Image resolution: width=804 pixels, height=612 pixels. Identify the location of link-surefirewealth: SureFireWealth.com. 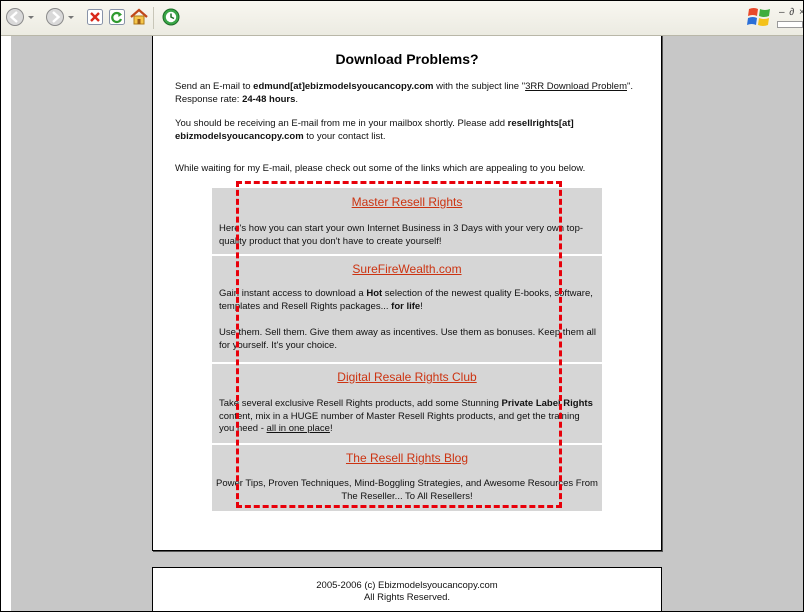
(407, 269).